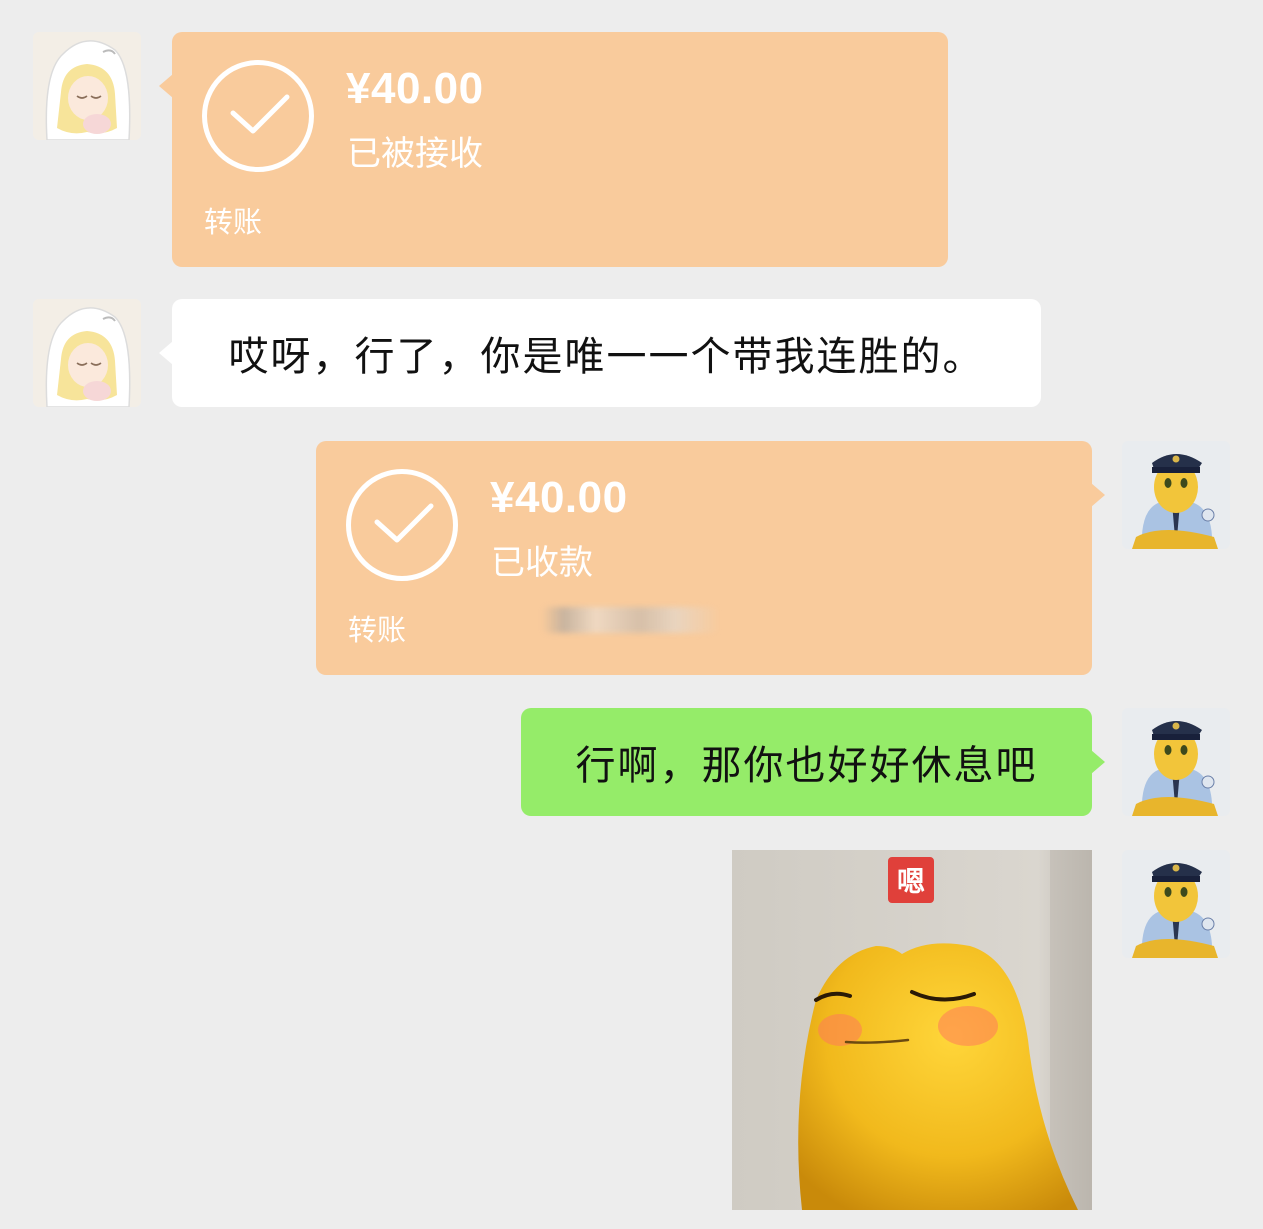  What do you see at coordinates (415, 154) in the screenshot?
I see `transfer-status: 已被接收` at bounding box center [415, 154].